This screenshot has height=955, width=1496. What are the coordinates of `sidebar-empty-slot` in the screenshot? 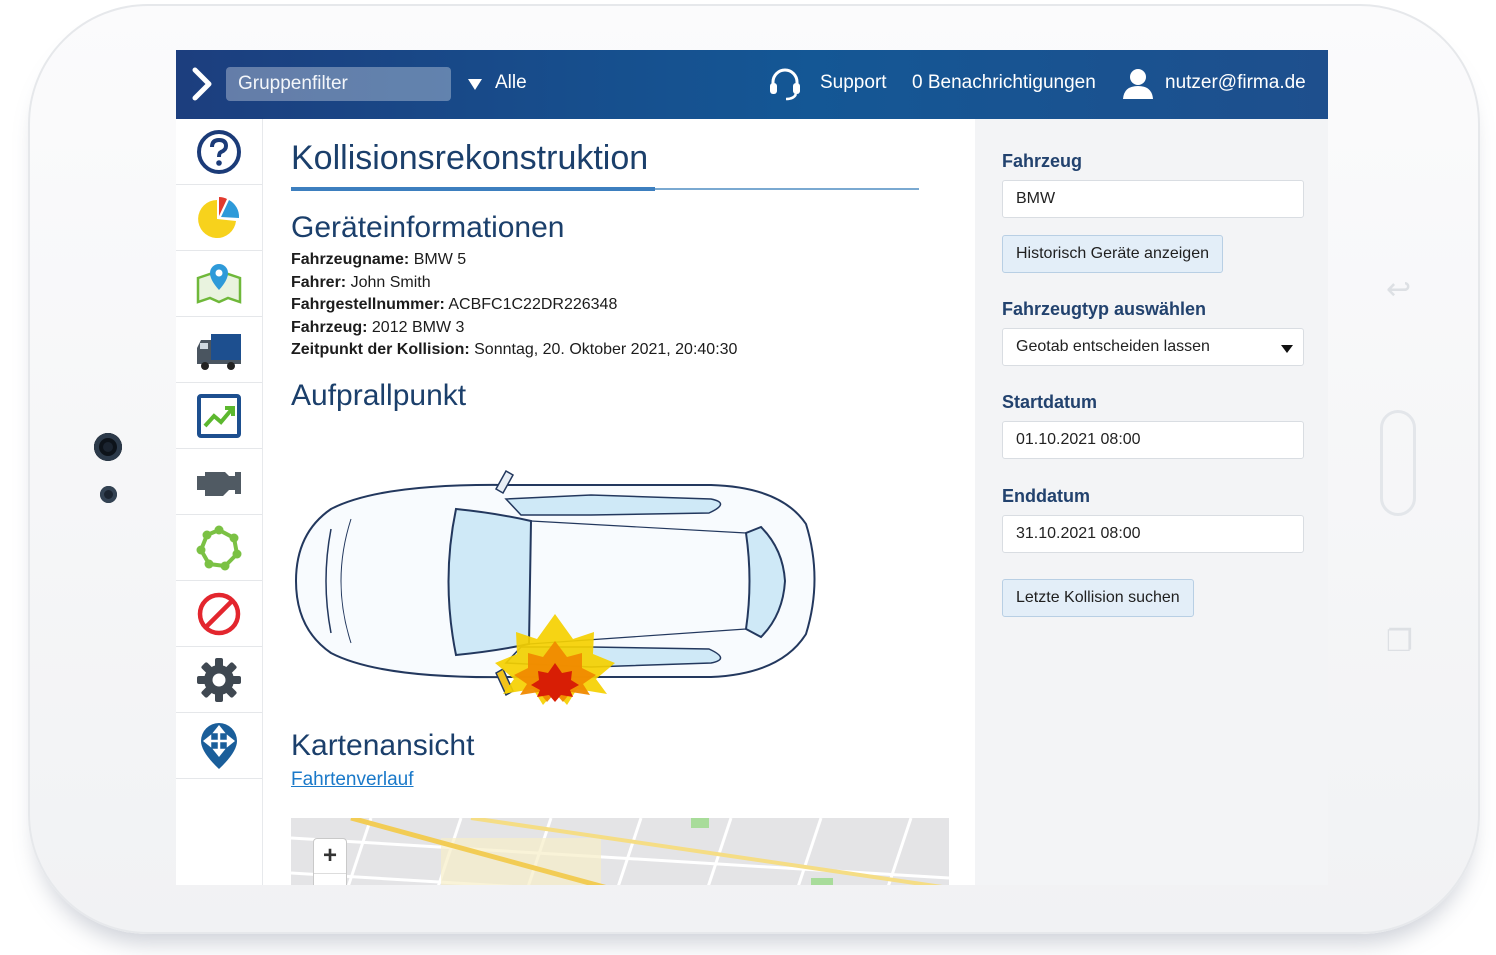 It's located at (219, 812).